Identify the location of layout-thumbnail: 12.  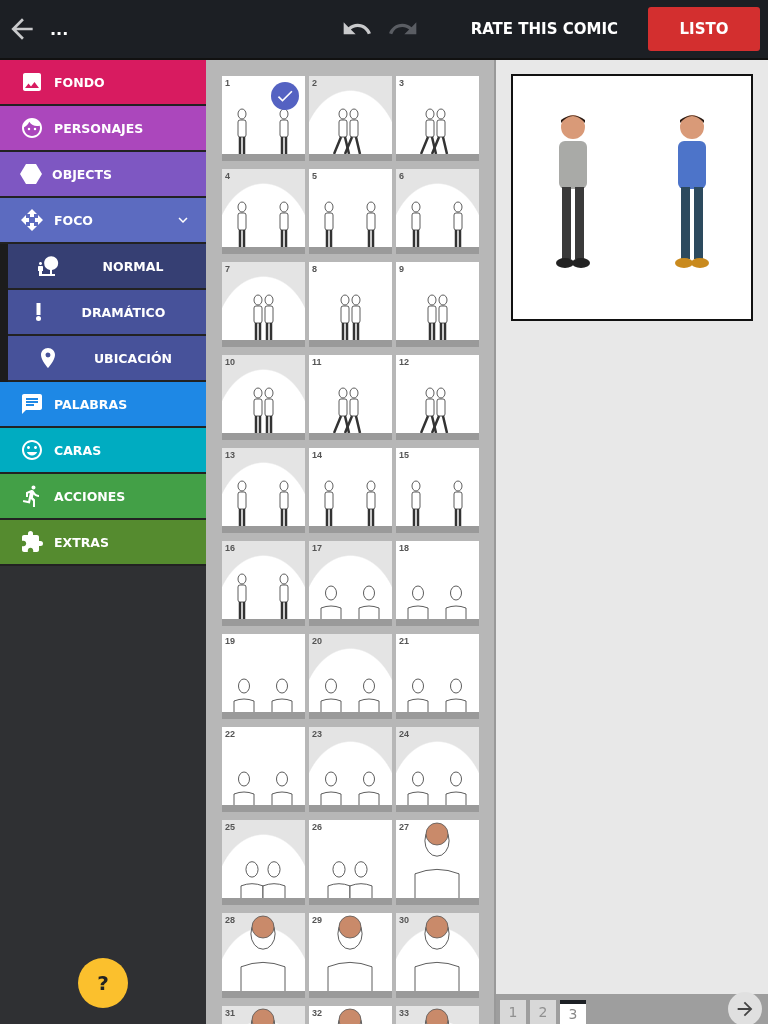
(437, 397).